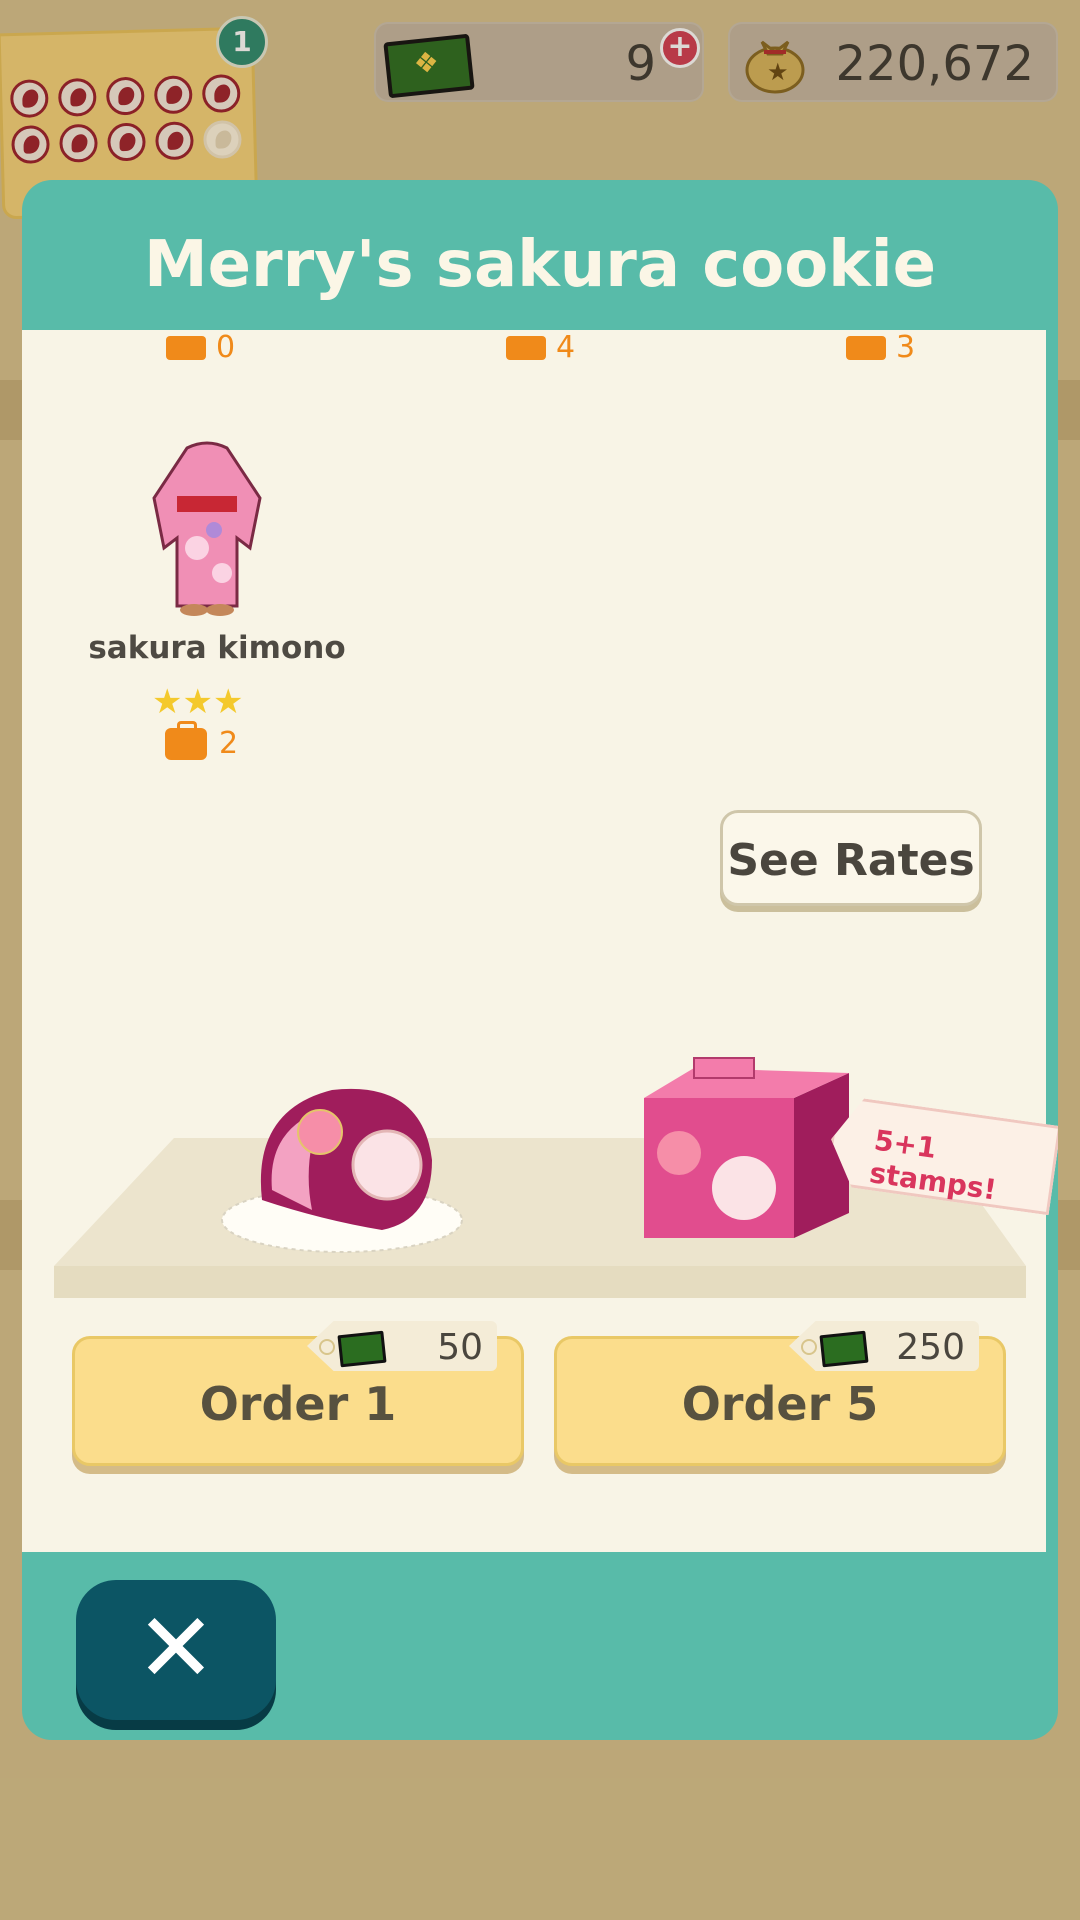 This screenshot has width=1080, height=1920. I want to click on close-button: ✕, so click(176, 1650).